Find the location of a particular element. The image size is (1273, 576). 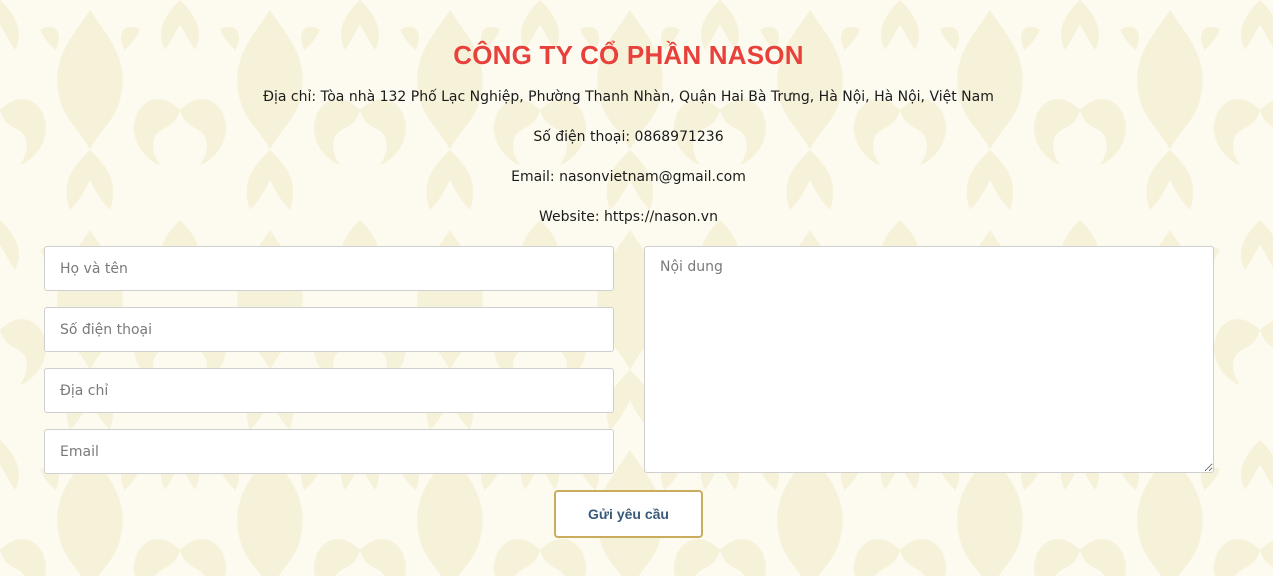

company-name-title: CÔNG TY CỔ PHẦN NASON is located at coordinates (628, 55).